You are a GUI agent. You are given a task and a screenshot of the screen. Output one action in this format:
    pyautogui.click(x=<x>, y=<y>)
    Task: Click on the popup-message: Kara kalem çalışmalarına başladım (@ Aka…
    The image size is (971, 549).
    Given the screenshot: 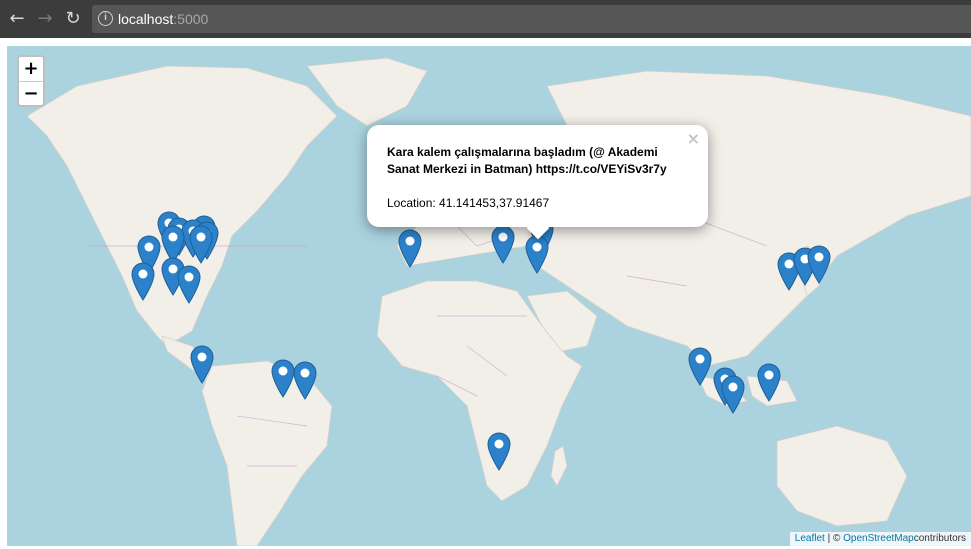 What is the action you would take?
    pyautogui.click(x=527, y=160)
    